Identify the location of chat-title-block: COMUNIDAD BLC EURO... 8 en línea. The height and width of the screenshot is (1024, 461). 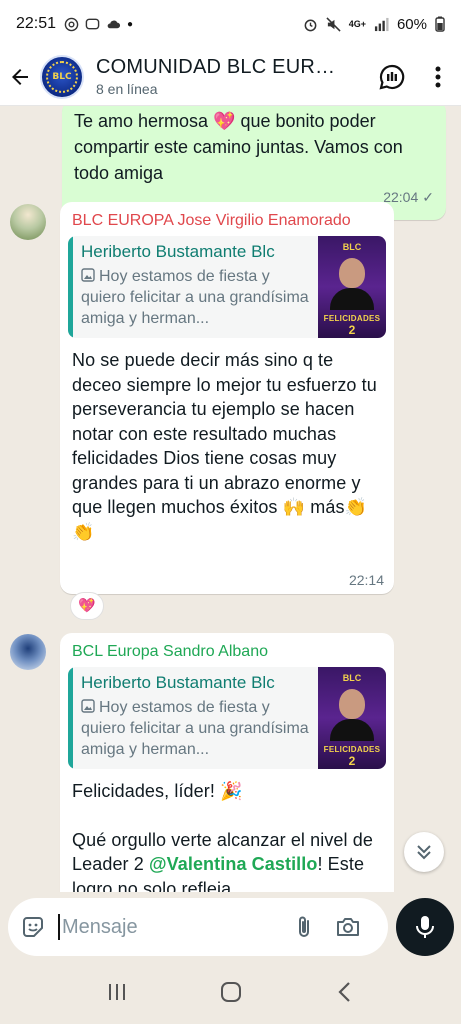
(232, 76).